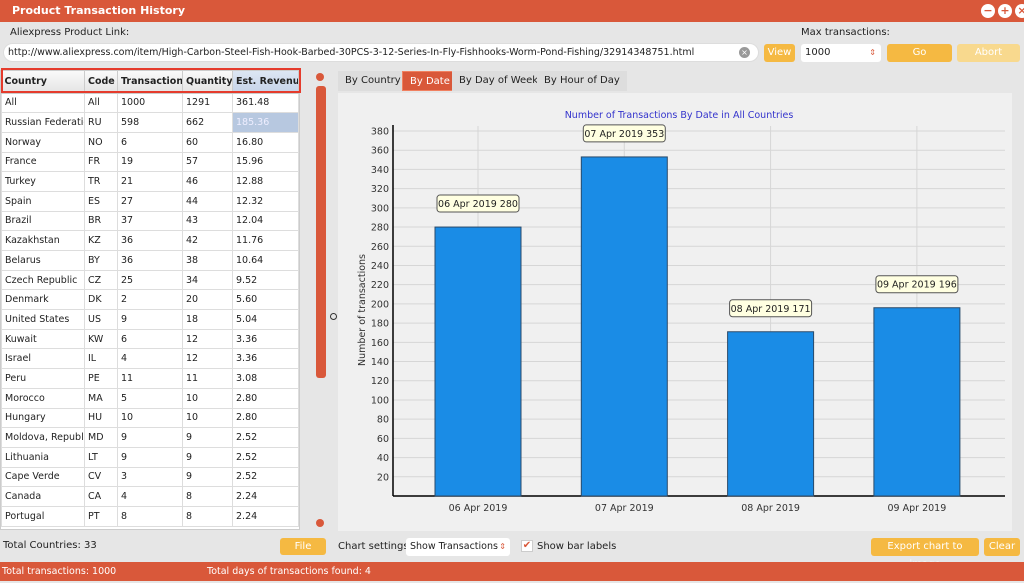  What do you see at coordinates (380, 381) in the screenshot?
I see `y-tick-label: 120` at bounding box center [380, 381].